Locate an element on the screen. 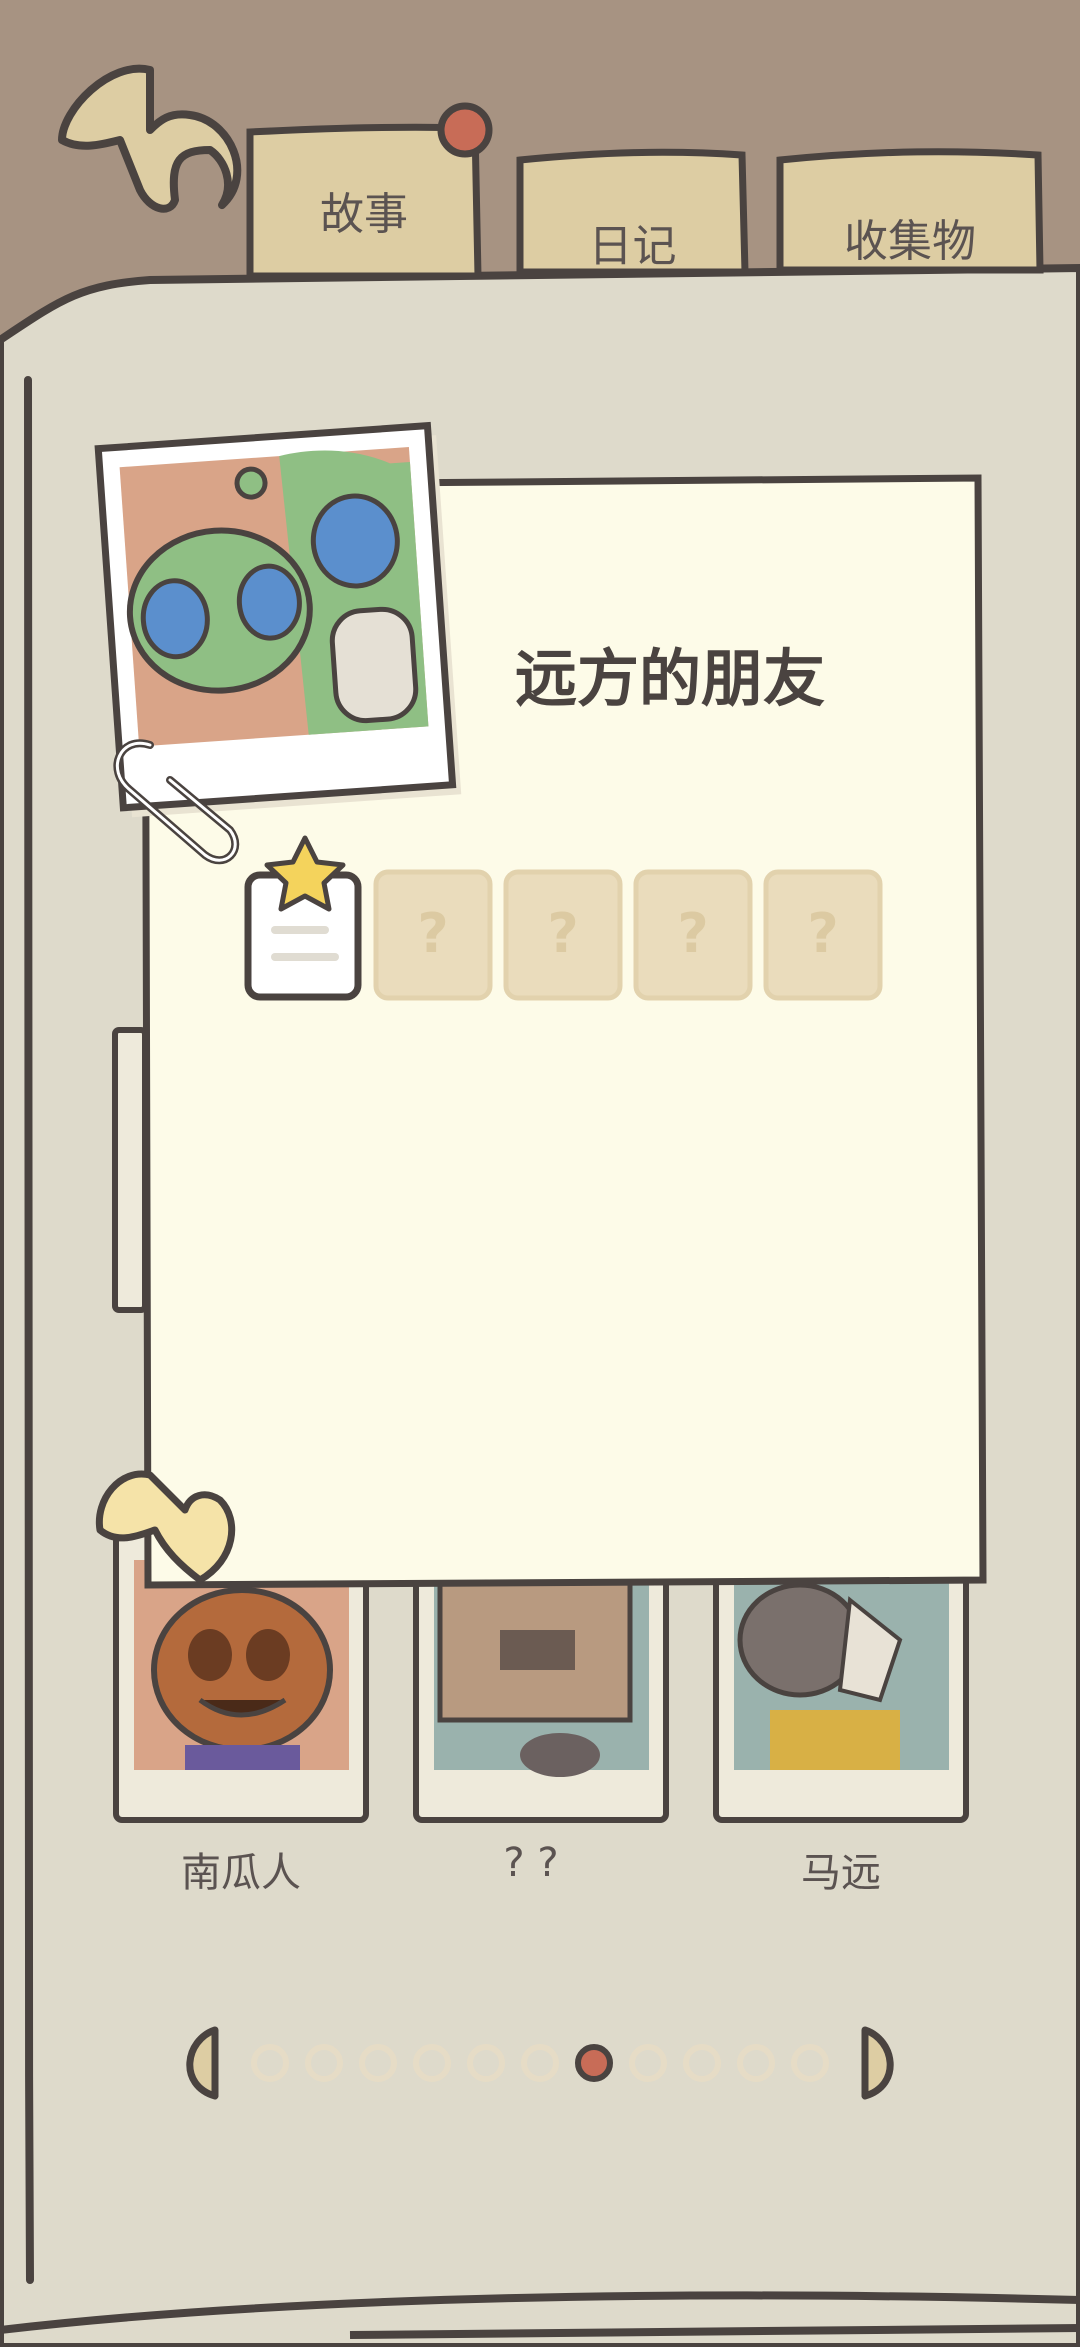 The width and height of the screenshot is (1080, 2347). tab-collection-label: 收集物 is located at coordinates (910, 241).